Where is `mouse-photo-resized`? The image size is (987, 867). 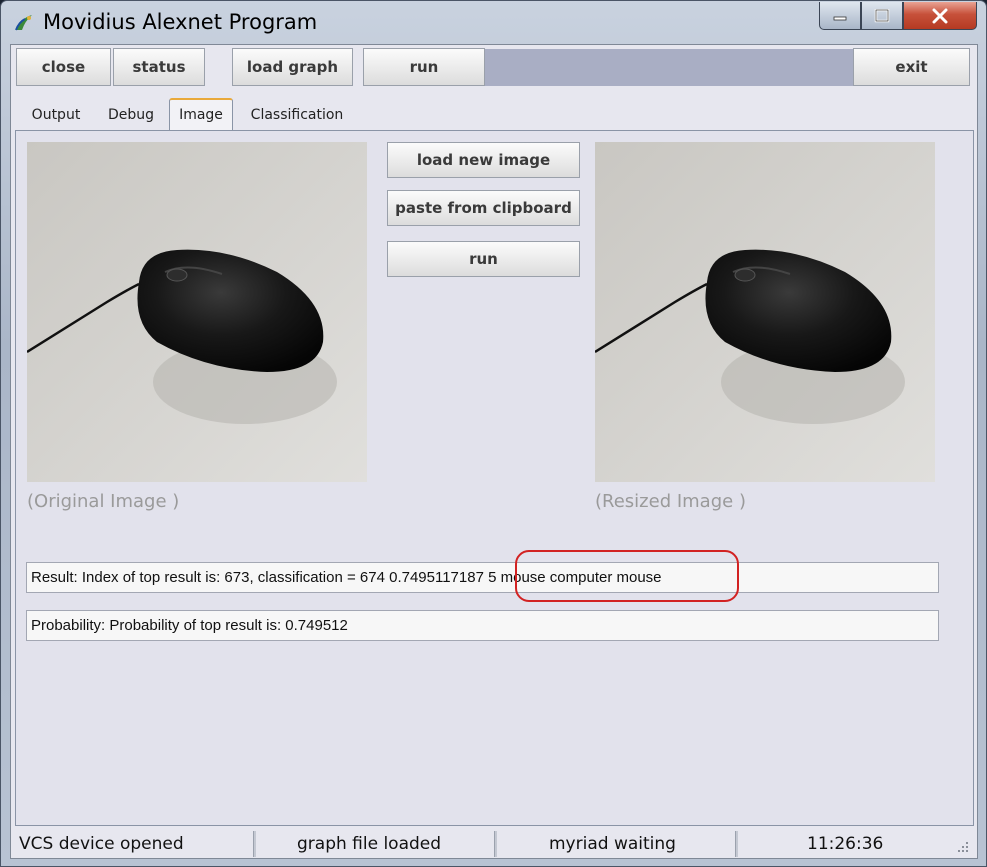 mouse-photo-resized is located at coordinates (765, 312).